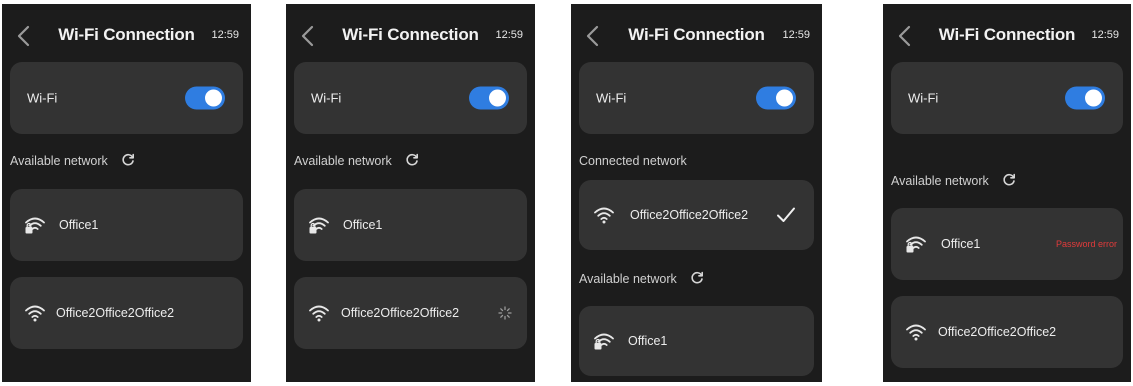 The height and width of the screenshot is (386, 1133). I want to click on connected-network-item: Office2Office2Office2, so click(696, 215).